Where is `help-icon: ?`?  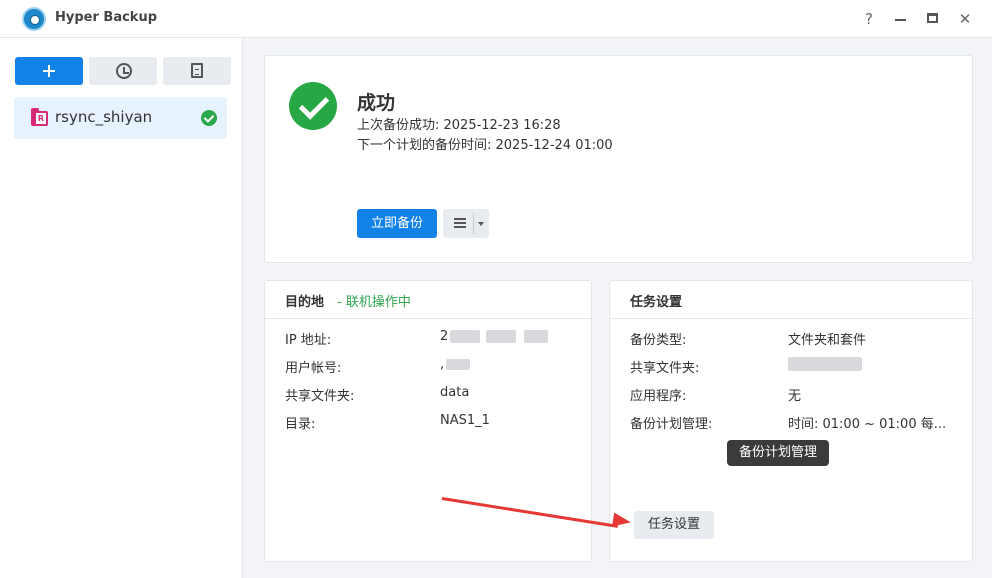 help-icon: ? is located at coordinates (869, 19).